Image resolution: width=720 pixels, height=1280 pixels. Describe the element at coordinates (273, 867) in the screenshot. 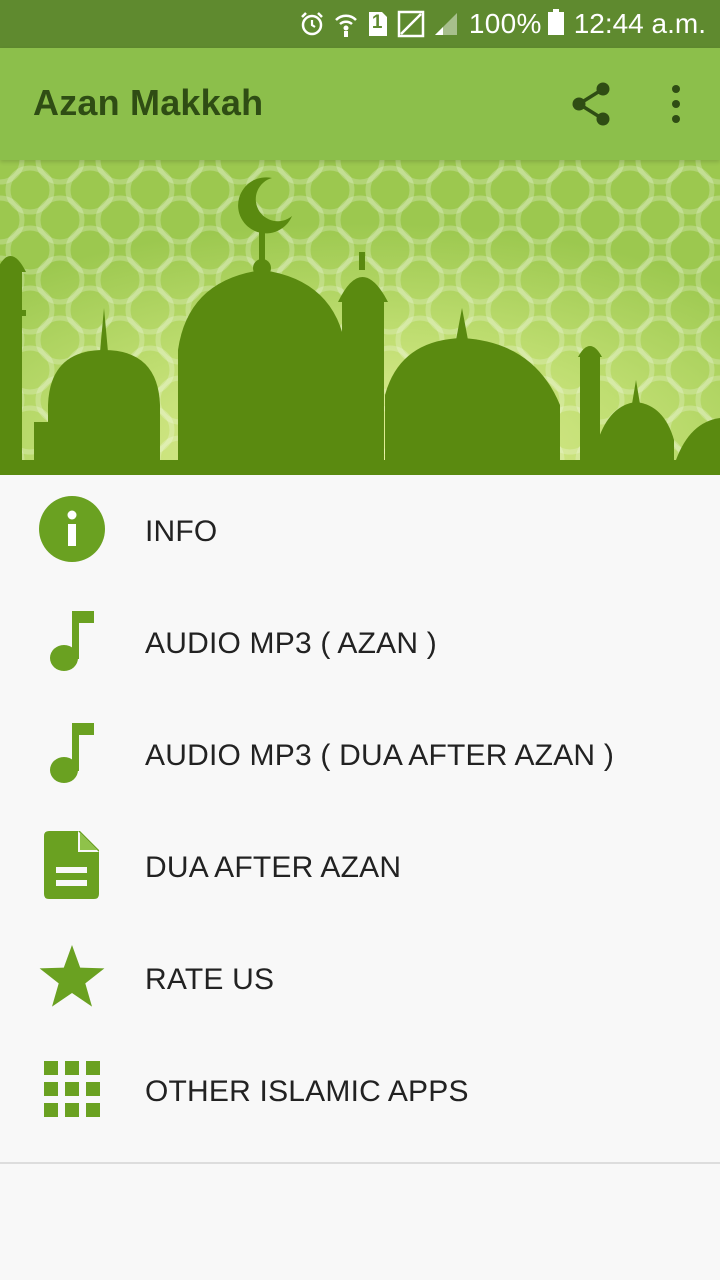

I see `menu-item-label: DUA AFTER AZAN` at that location.